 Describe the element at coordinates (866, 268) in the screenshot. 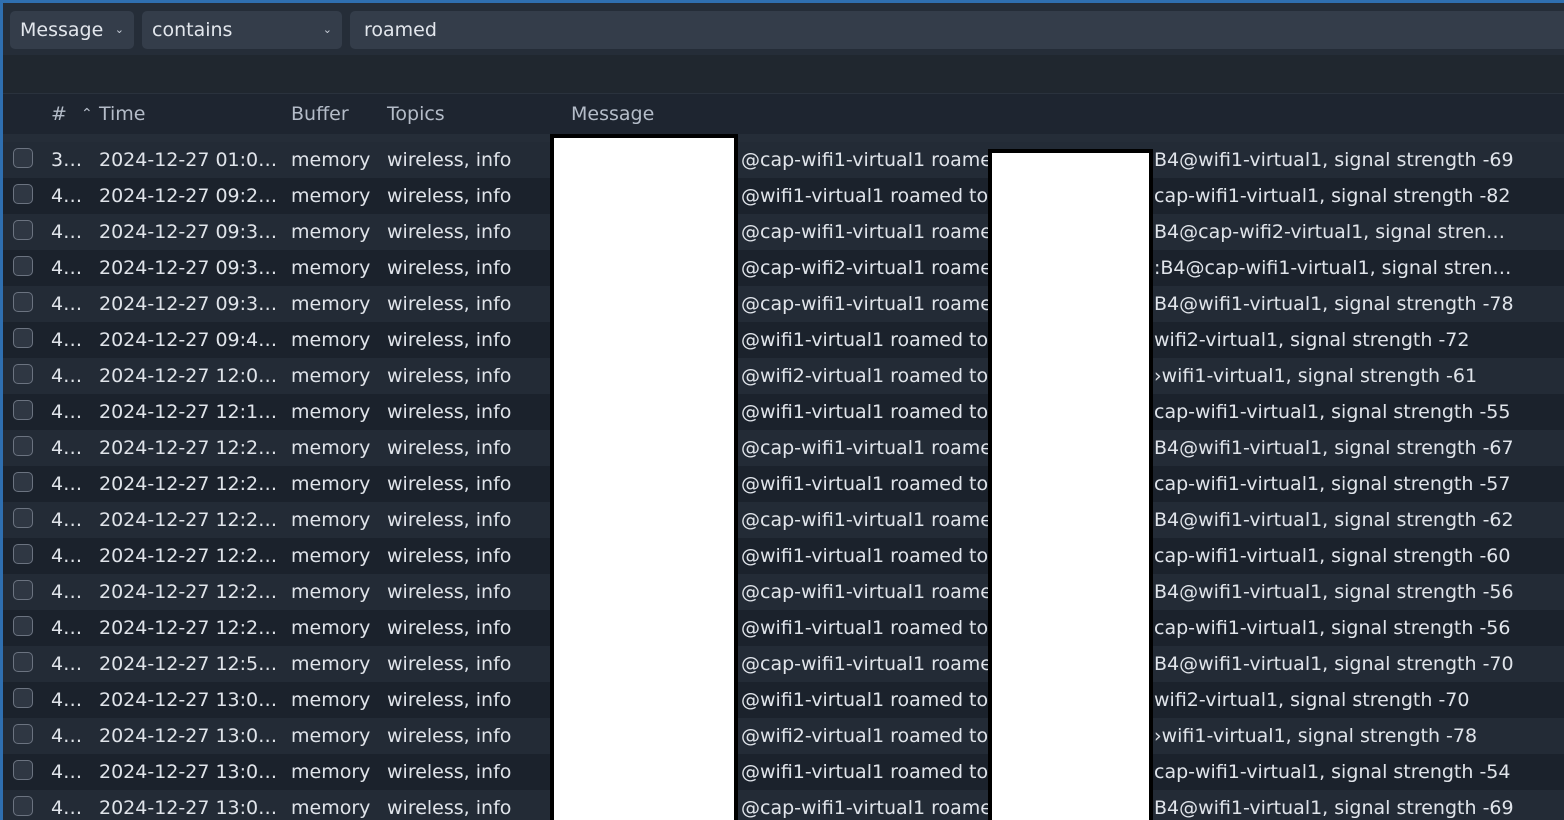

I see `row-message-part: @cap-wifi2-virtual1 roamed` at that location.